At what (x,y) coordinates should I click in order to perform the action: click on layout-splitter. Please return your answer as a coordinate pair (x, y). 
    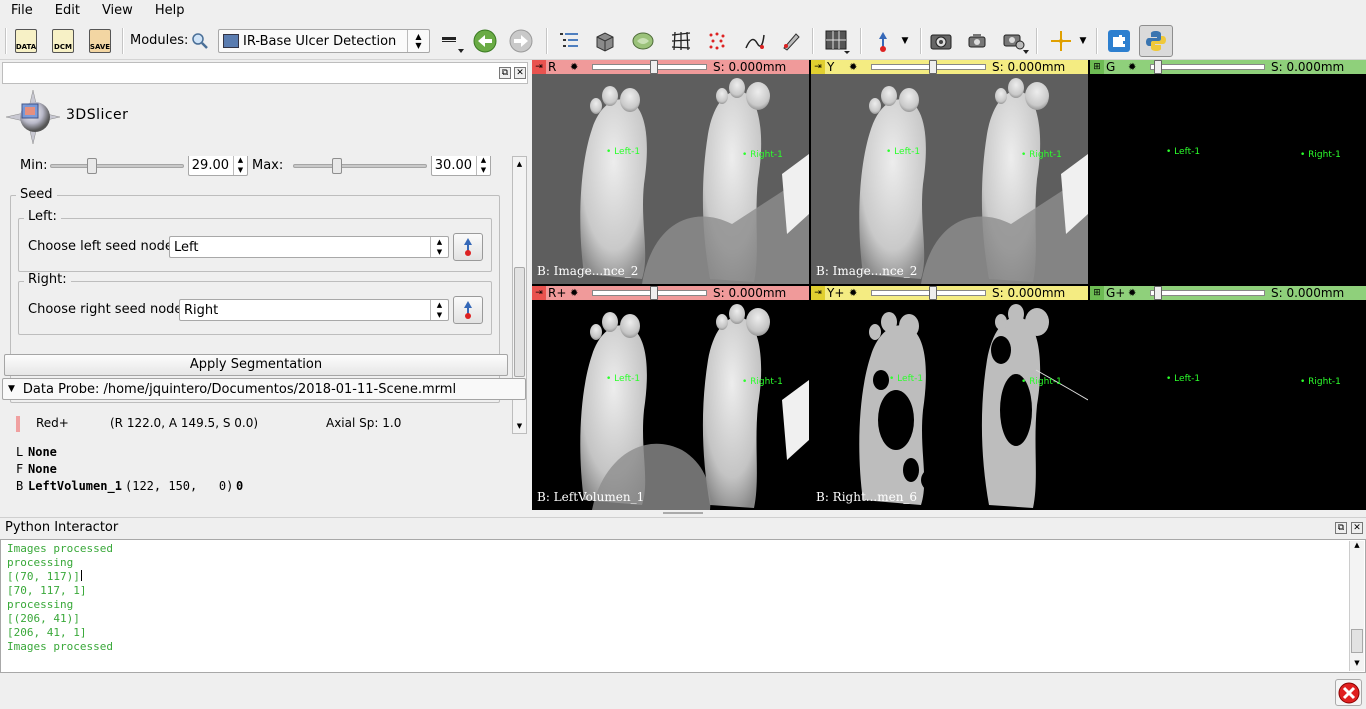
    Looking at the image, I should click on (683, 513).